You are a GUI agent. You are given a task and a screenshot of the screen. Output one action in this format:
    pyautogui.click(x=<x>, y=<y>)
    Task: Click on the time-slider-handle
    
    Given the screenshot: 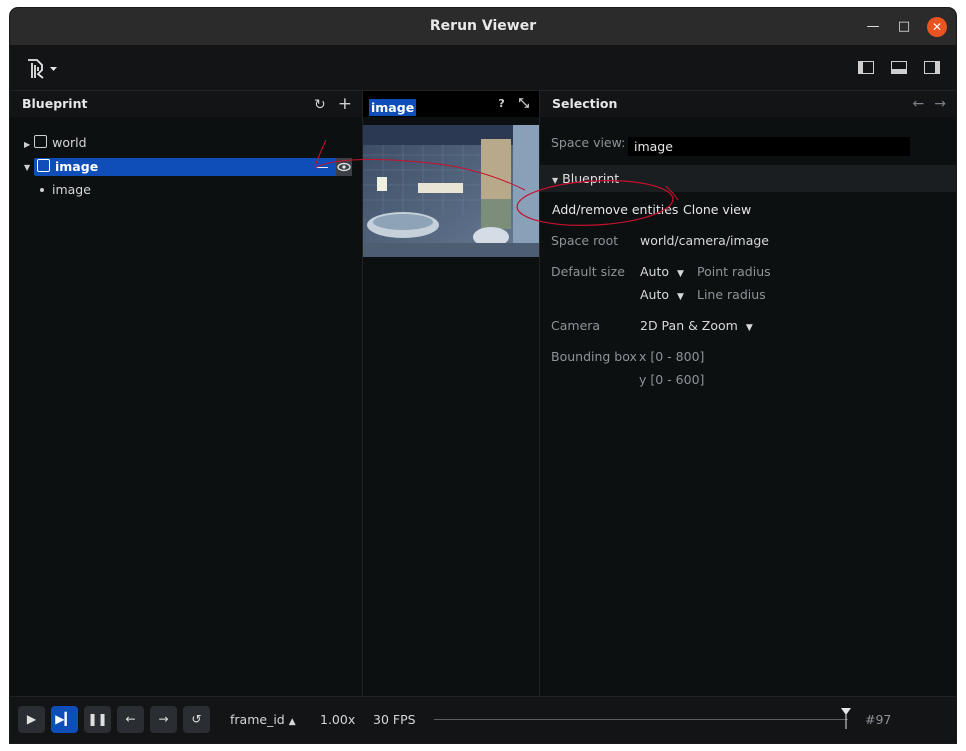 What is the action you would take?
    pyautogui.click(x=846, y=718)
    